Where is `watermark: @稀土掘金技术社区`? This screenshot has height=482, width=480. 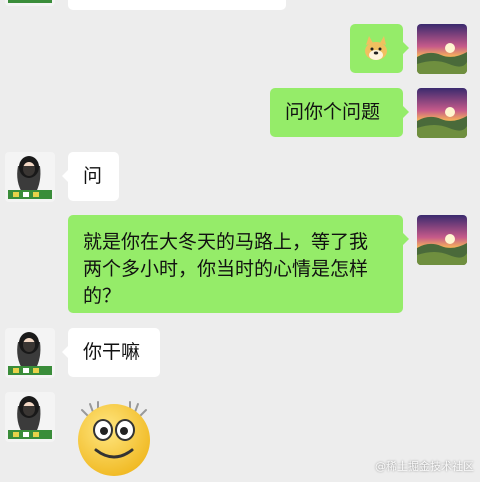 watermark: @稀土掘金技术社区 is located at coordinates (424, 466).